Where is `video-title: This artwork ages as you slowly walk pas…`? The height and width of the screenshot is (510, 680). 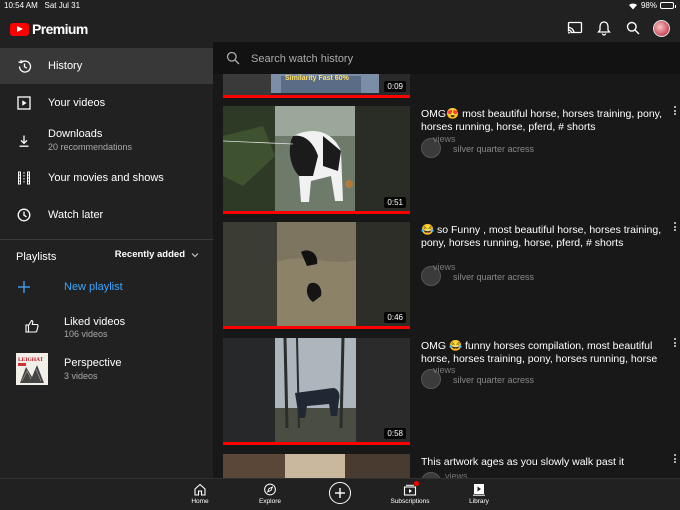
video-title: This artwork ages as you slowly walk pas… is located at coordinates (542, 462).